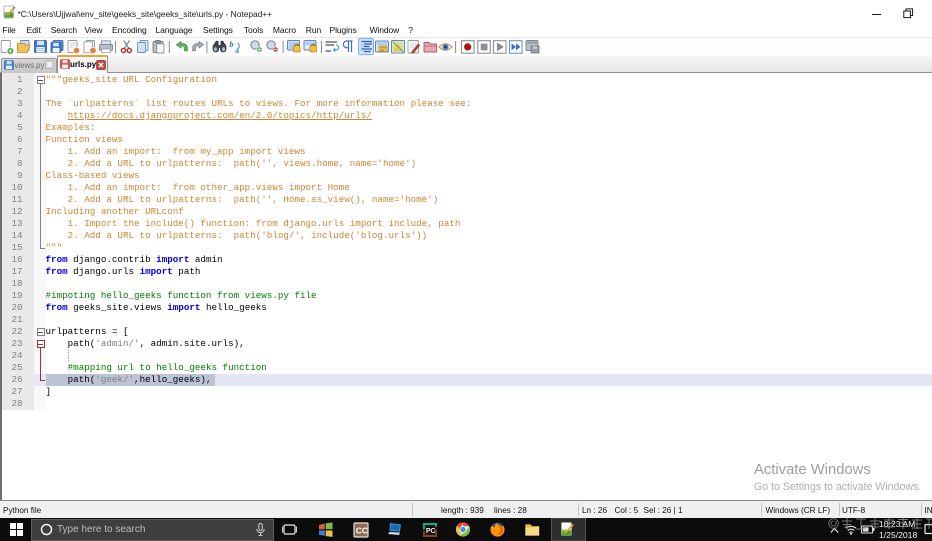  Describe the element at coordinates (232, 44) in the screenshot. I see `svg-text: b` at that location.